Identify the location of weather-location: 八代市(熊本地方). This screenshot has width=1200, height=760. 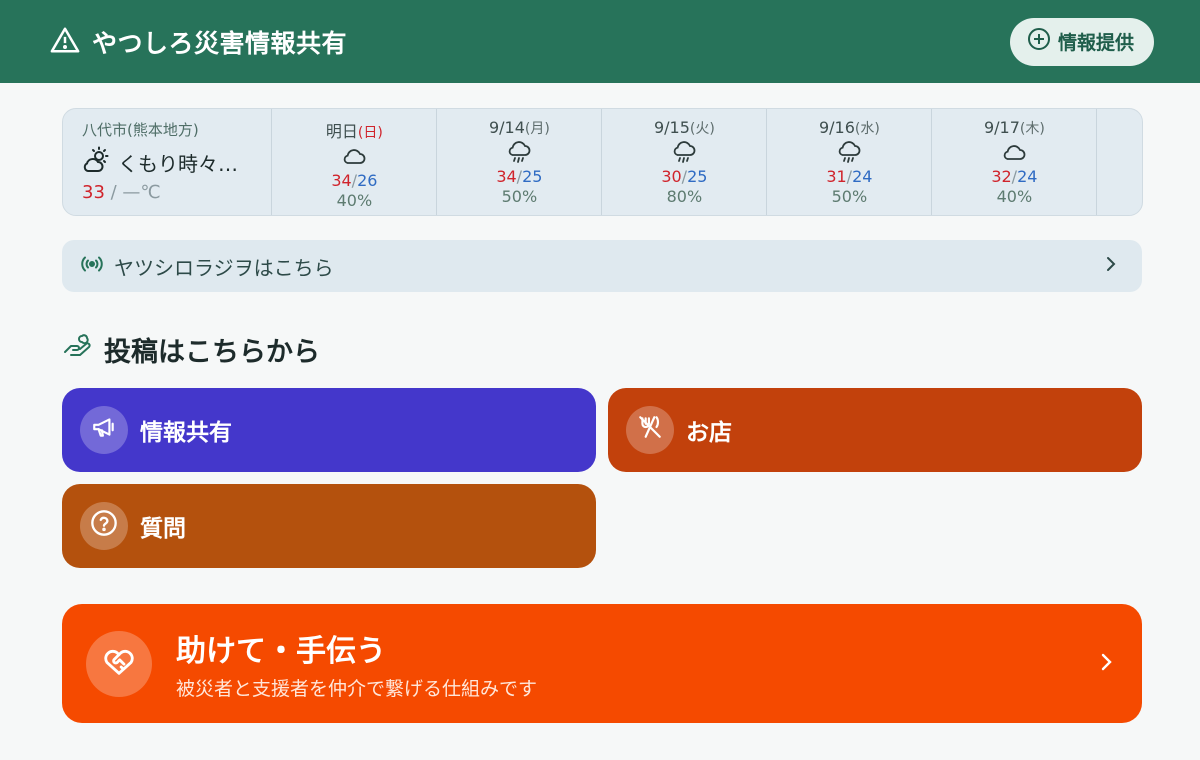
(140, 130).